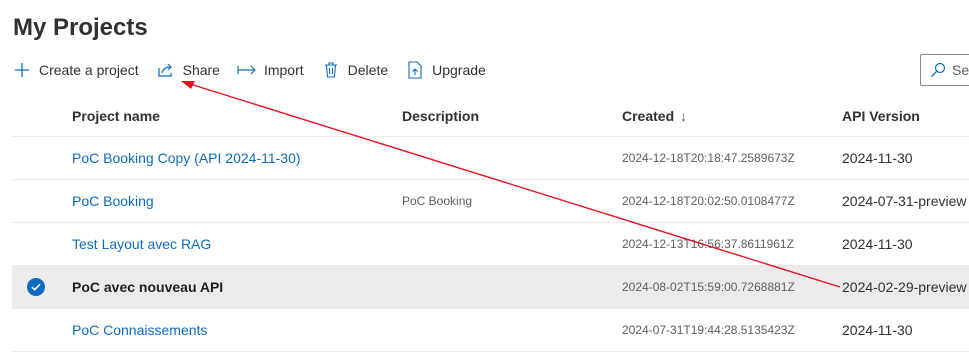 This screenshot has height=360, width=969. I want to click on project-created: 2024-07-31T19:44:28.5135423Z, so click(708, 330).